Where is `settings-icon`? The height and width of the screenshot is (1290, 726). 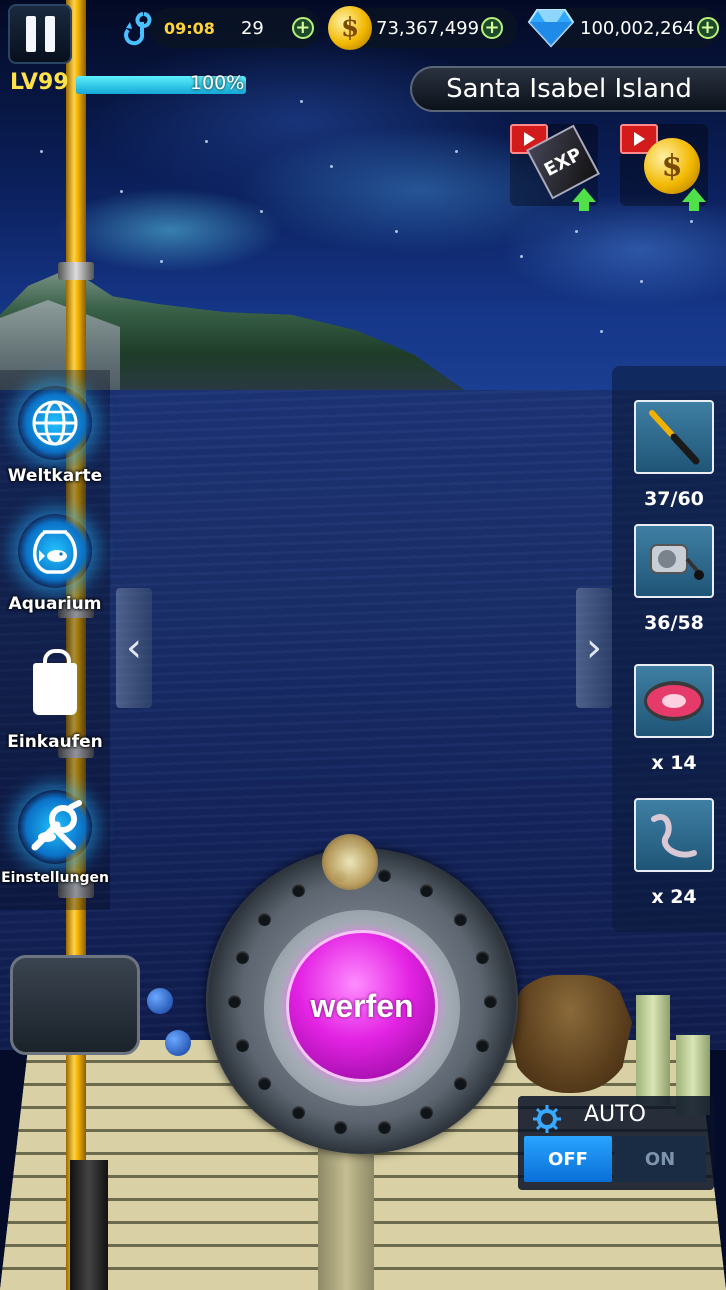
settings-icon is located at coordinates (55, 827).